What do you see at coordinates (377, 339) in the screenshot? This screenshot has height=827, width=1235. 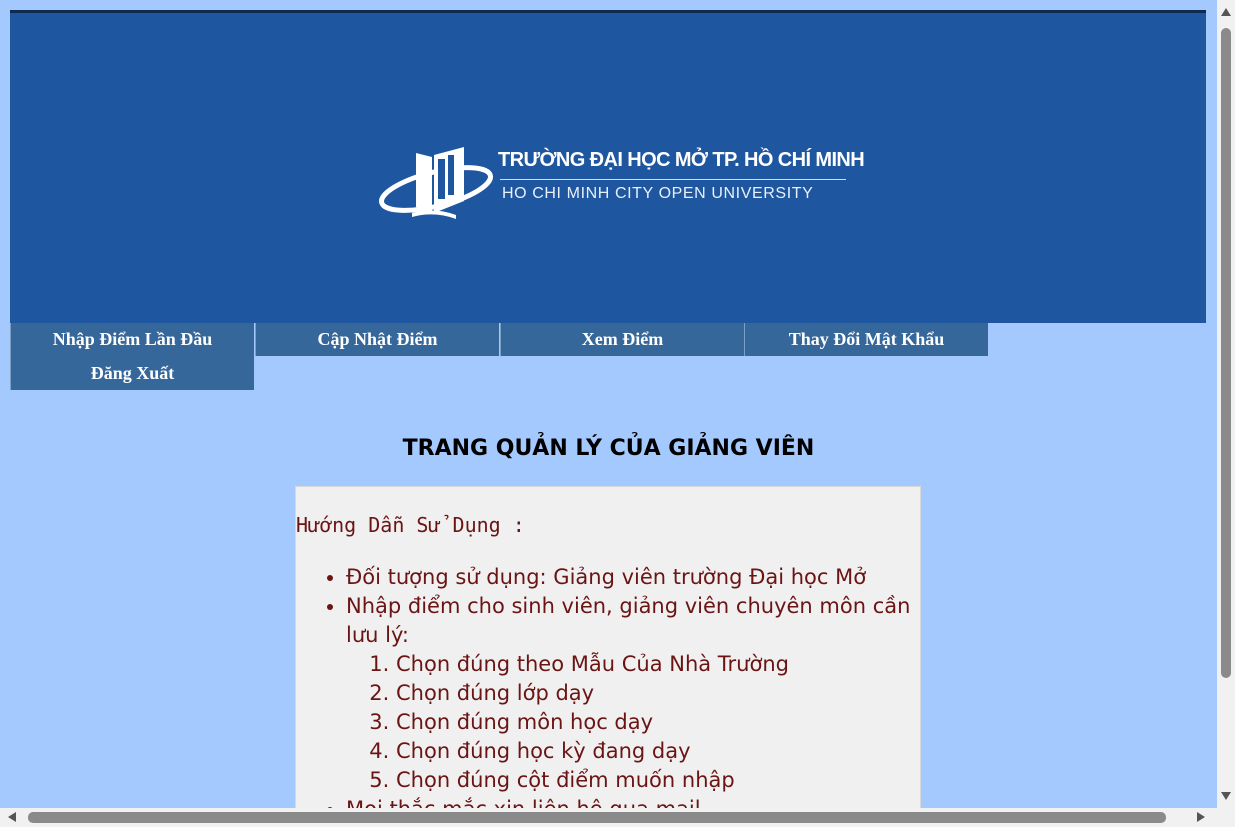 I see `nav-item-cap-nhat-diem: Cập Nhật Điểm` at bounding box center [377, 339].